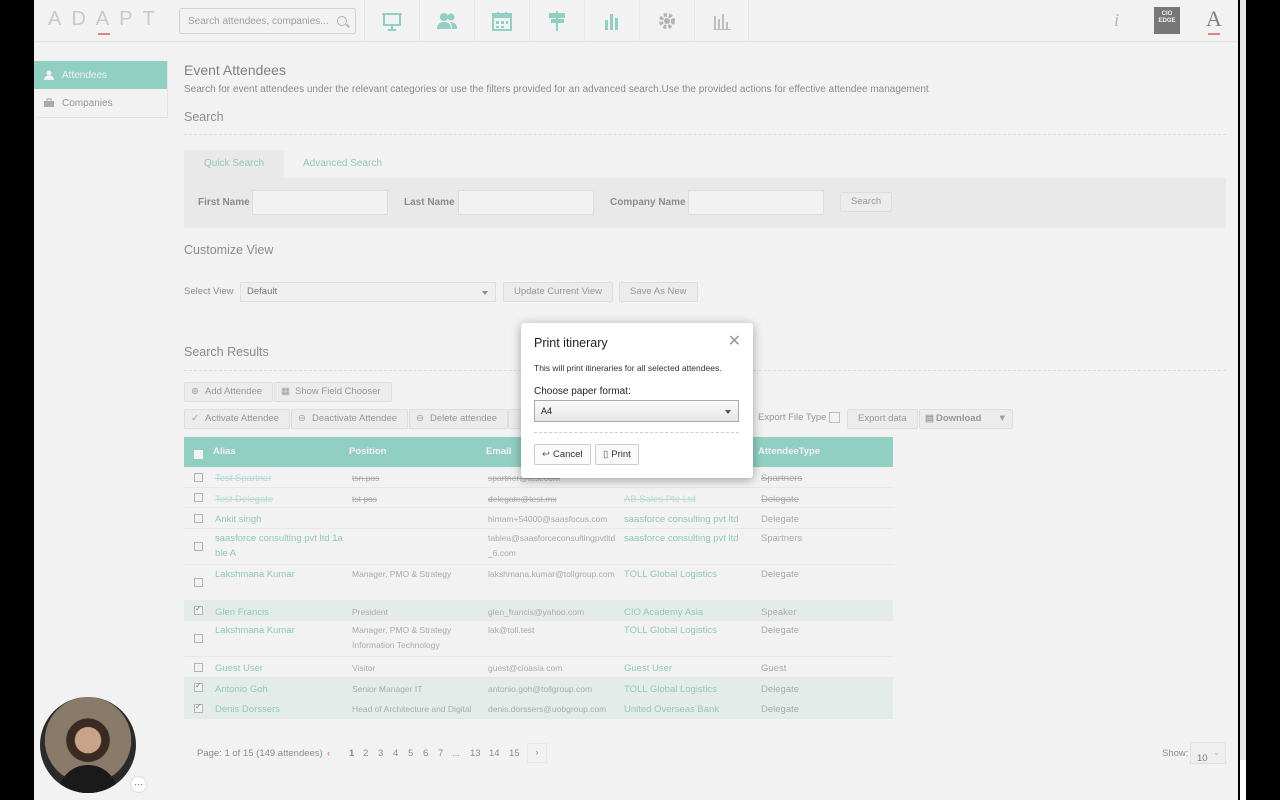 The height and width of the screenshot is (800, 1280). Describe the element at coordinates (88, 745) in the screenshot. I see `webcam-avatar` at that location.